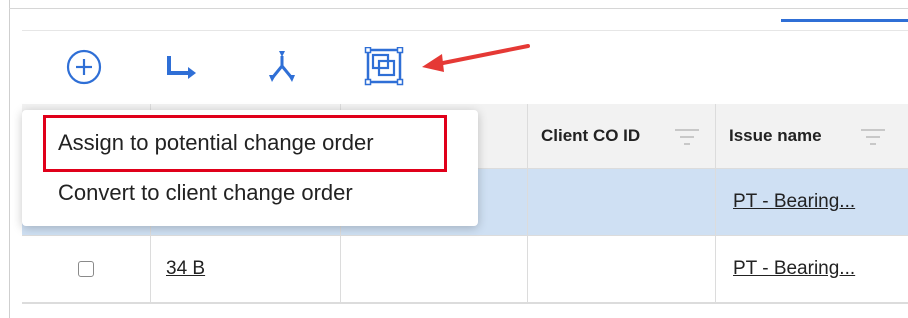 The image size is (908, 318). What do you see at coordinates (465, 303) in the screenshot?
I see `table-bottom-border` at bounding box center [465, 303].